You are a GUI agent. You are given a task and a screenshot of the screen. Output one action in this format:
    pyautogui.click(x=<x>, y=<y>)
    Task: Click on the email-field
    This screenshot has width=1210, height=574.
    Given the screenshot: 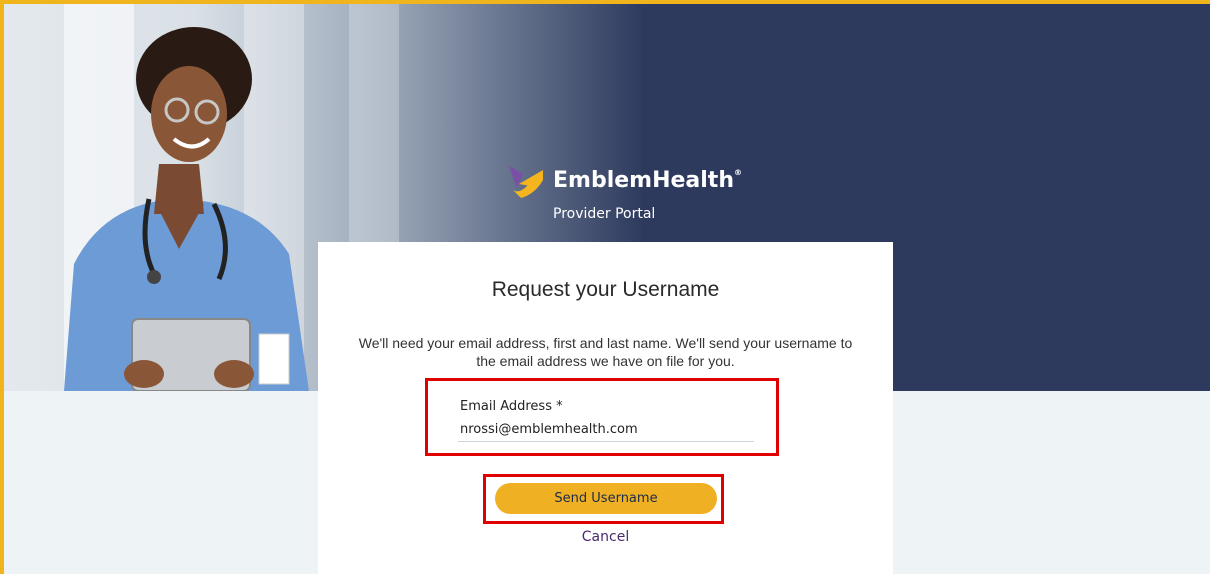 What is the action you would take?
    pyautogui.click(x=606, y=429)
    